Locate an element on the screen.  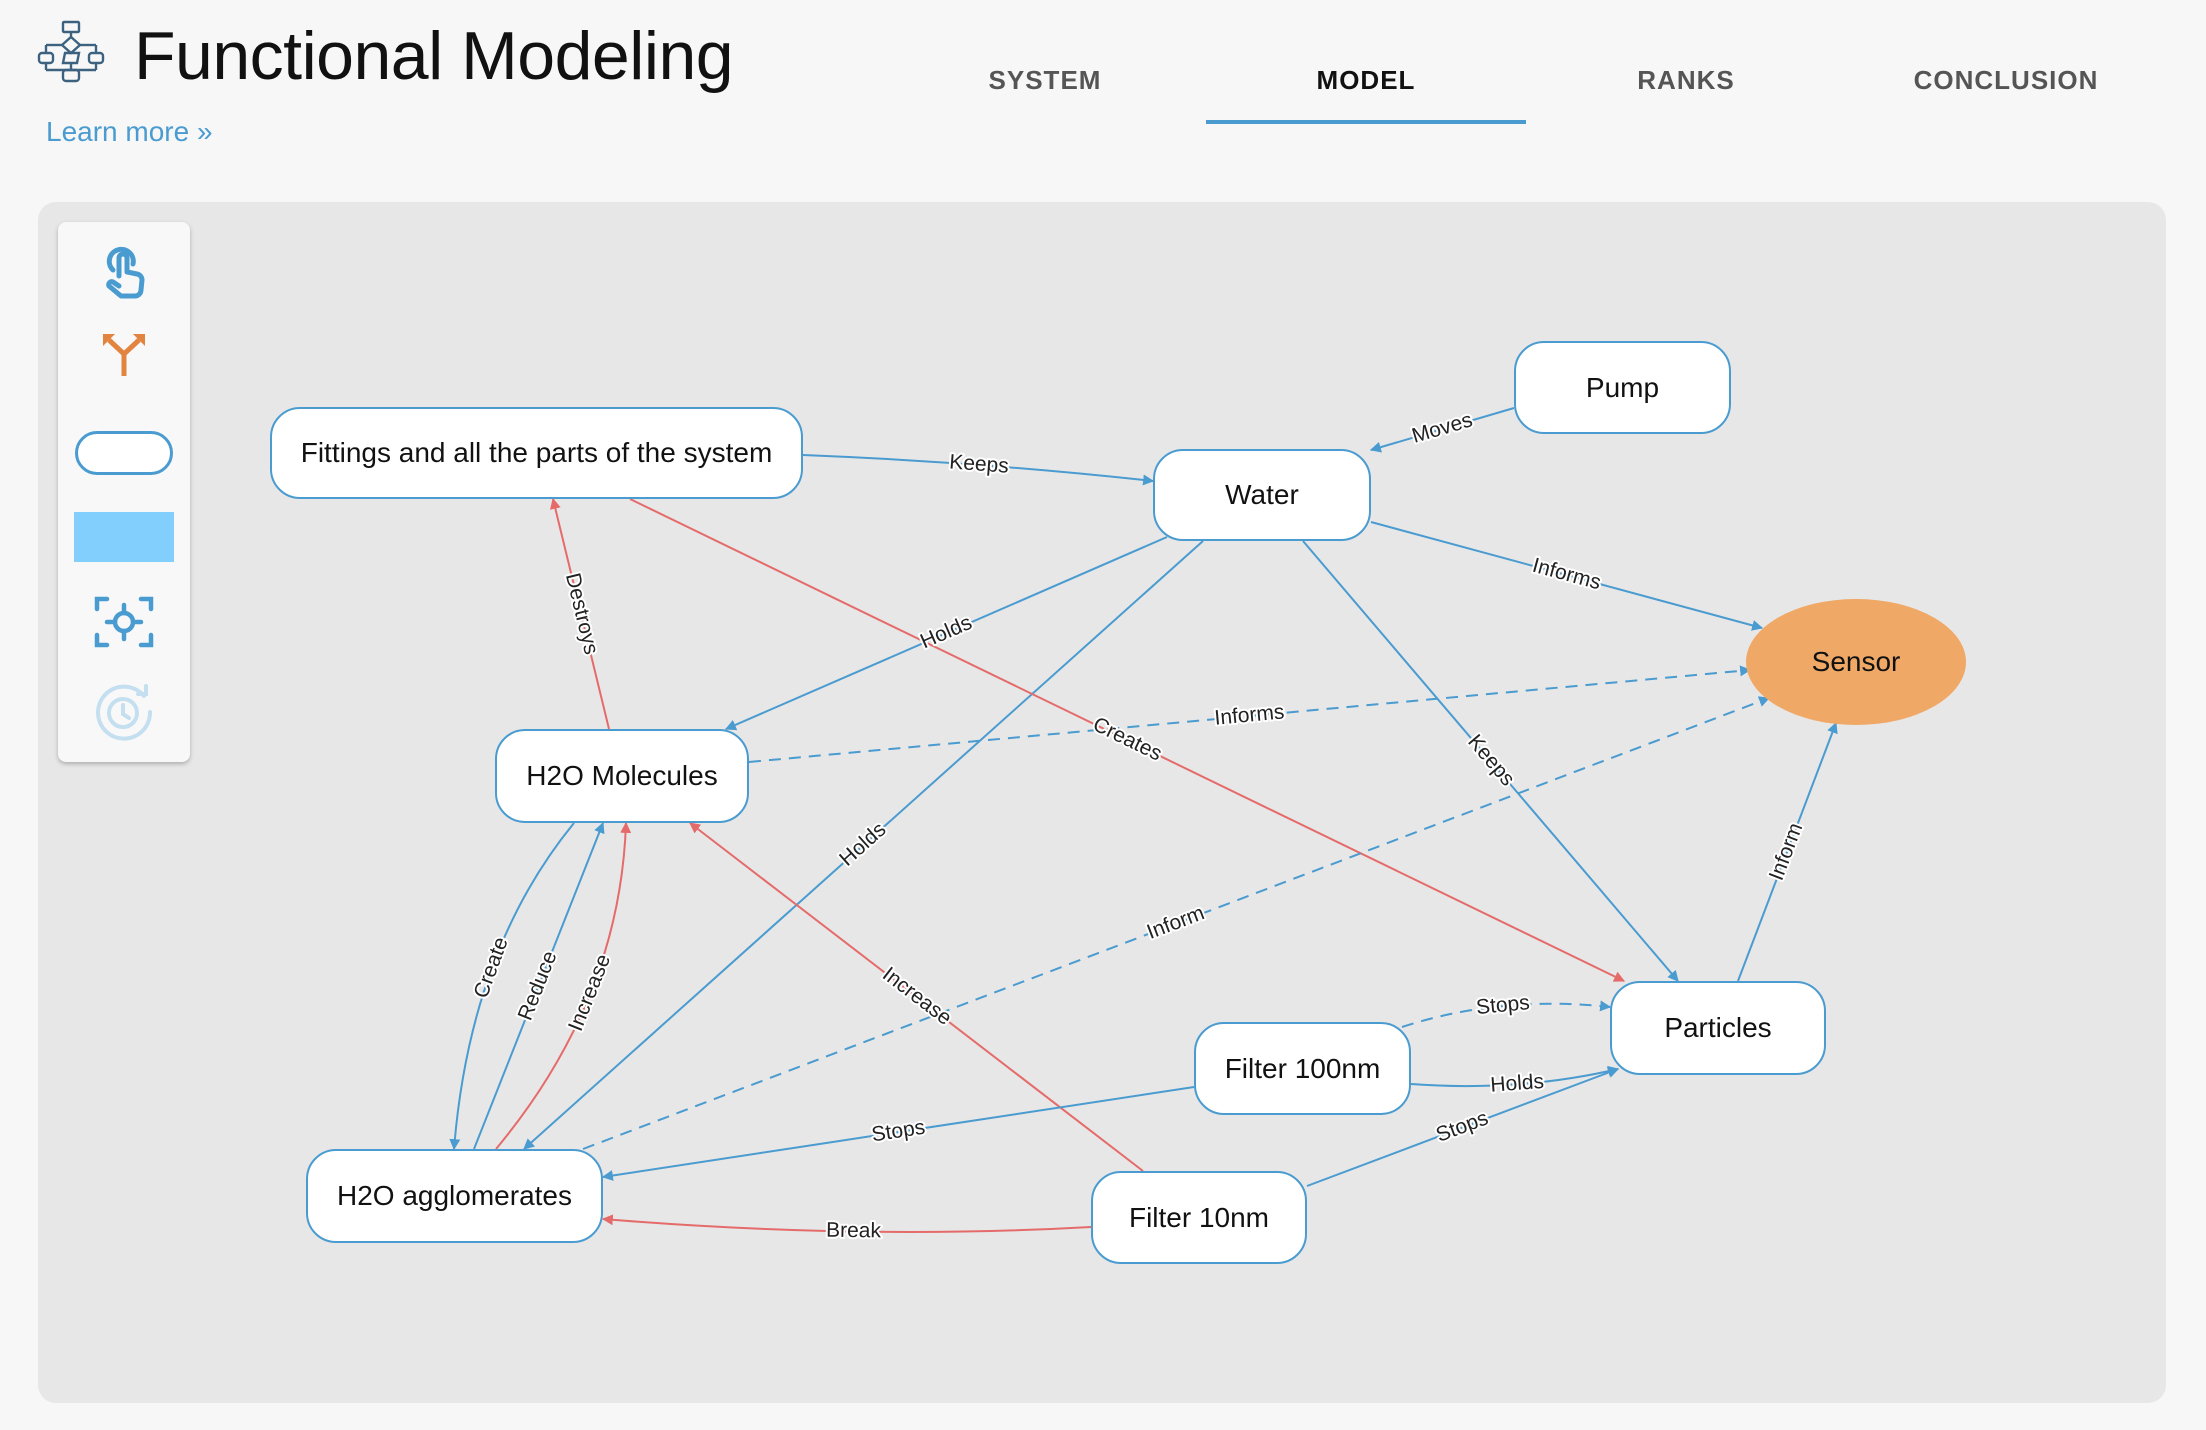
history-tool-button is located at coordinates (124, 712).